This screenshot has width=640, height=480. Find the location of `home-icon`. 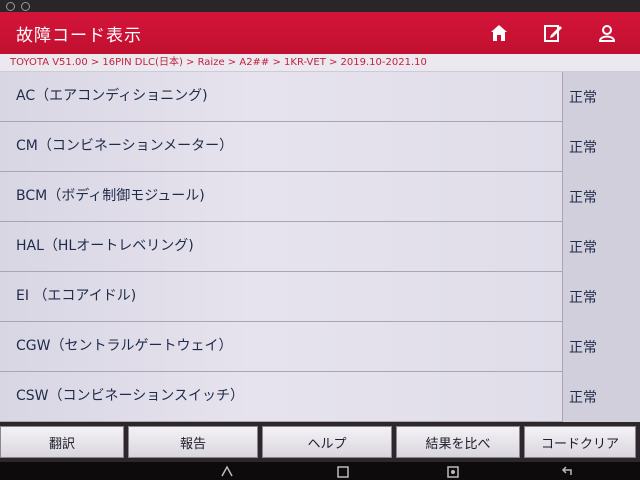

home-icon is located at coordinates (499, 33).